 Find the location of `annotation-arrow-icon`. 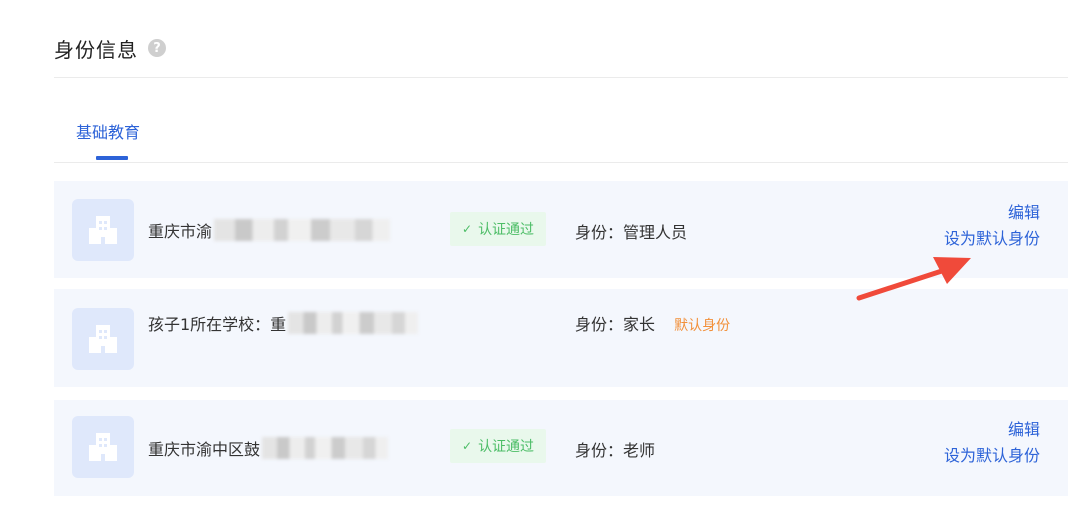

annotation-arrow-icon is located at coordinates (913, 279).